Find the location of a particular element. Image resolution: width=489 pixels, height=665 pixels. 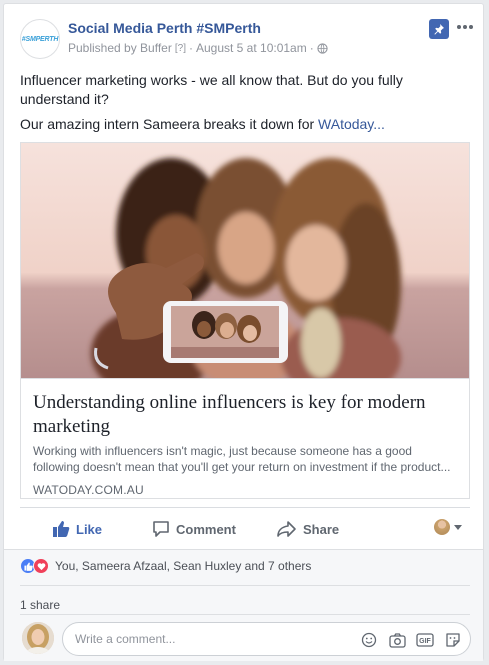

page-name-link: Social Media Perth #SMPerth is located at coordinates (164, 28).